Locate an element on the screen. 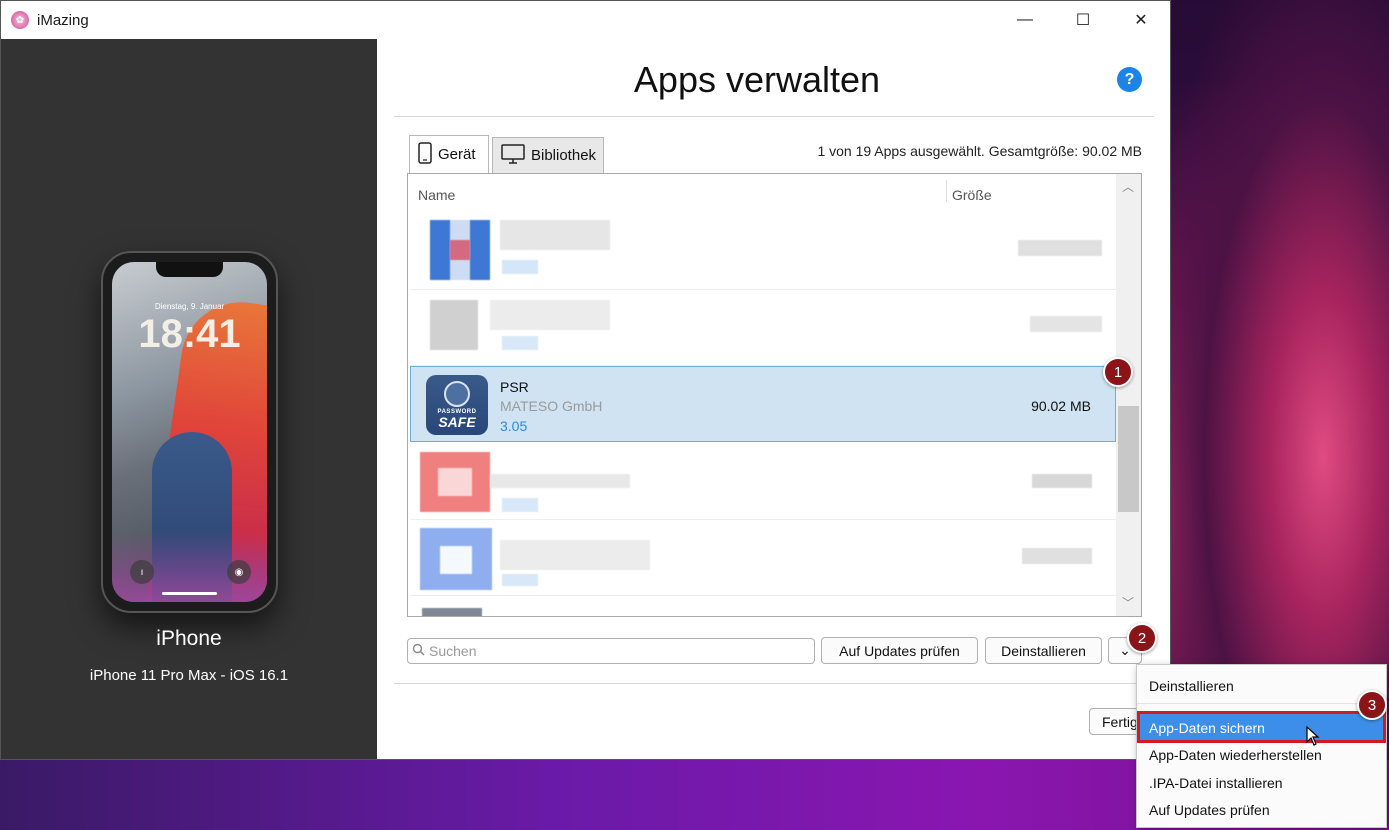  device-model: iPhone 11 Pro Max - iOS 16.1 is located at coordinates (189, 675).